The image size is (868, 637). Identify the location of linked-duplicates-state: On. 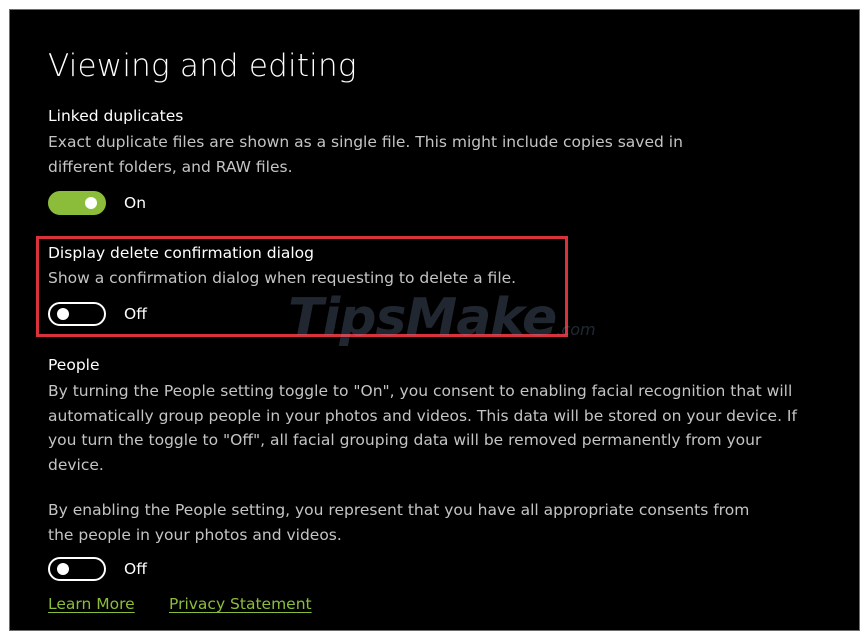
(135, 203).